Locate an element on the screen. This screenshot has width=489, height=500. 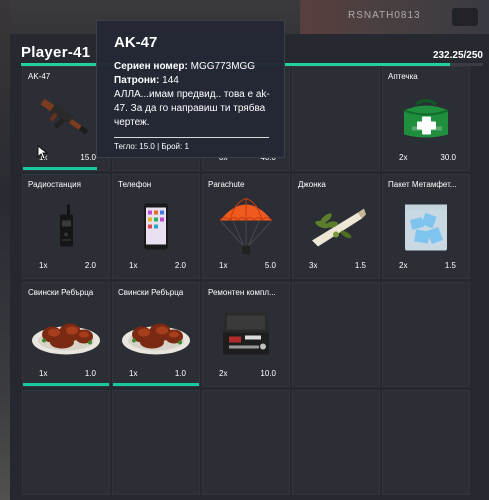
slot-label: Джонка is located at coordinates (312, 184).